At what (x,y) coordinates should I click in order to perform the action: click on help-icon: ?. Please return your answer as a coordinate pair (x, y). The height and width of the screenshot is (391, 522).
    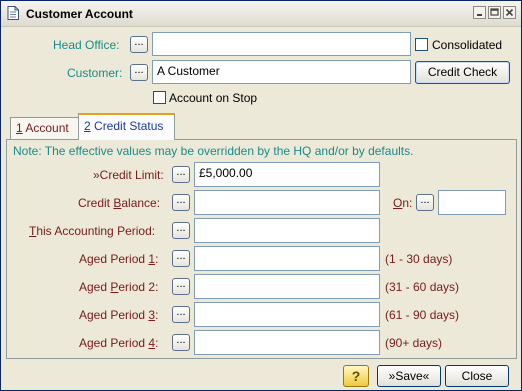
    Looking at the image, I should click on (356, 376).